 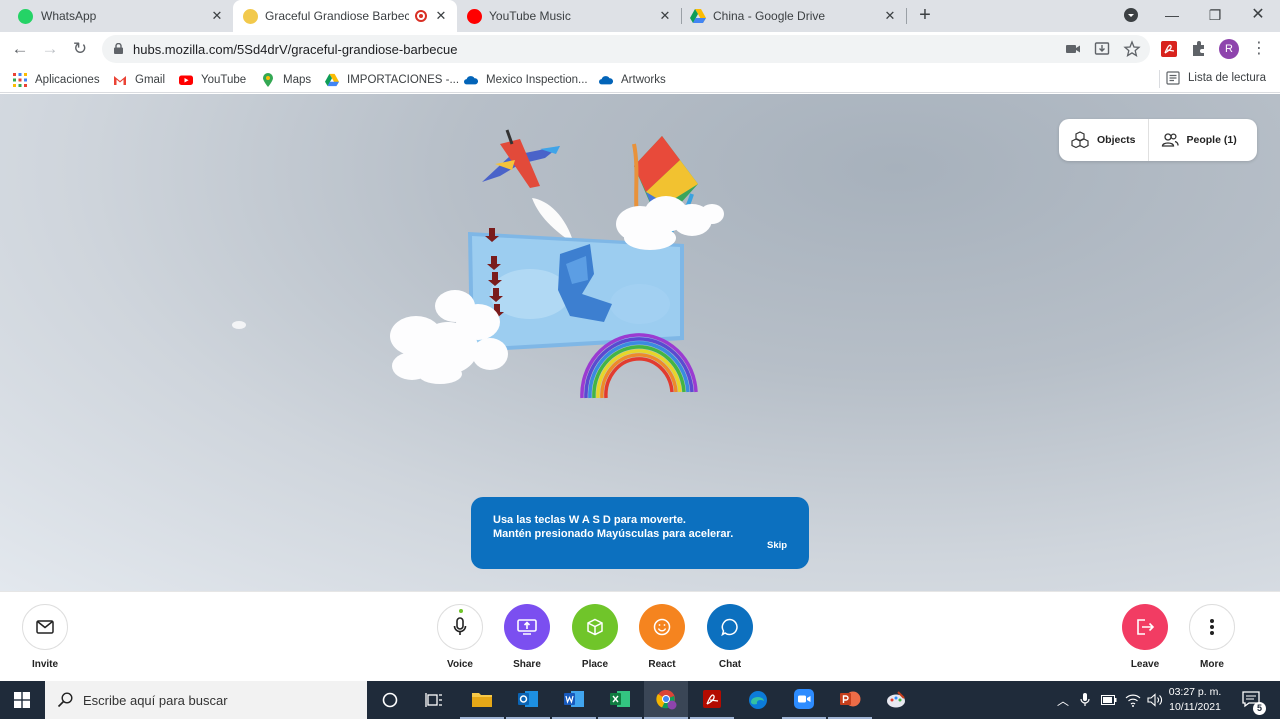 I want to click on forward-button: →, so click(x=50, y=49).